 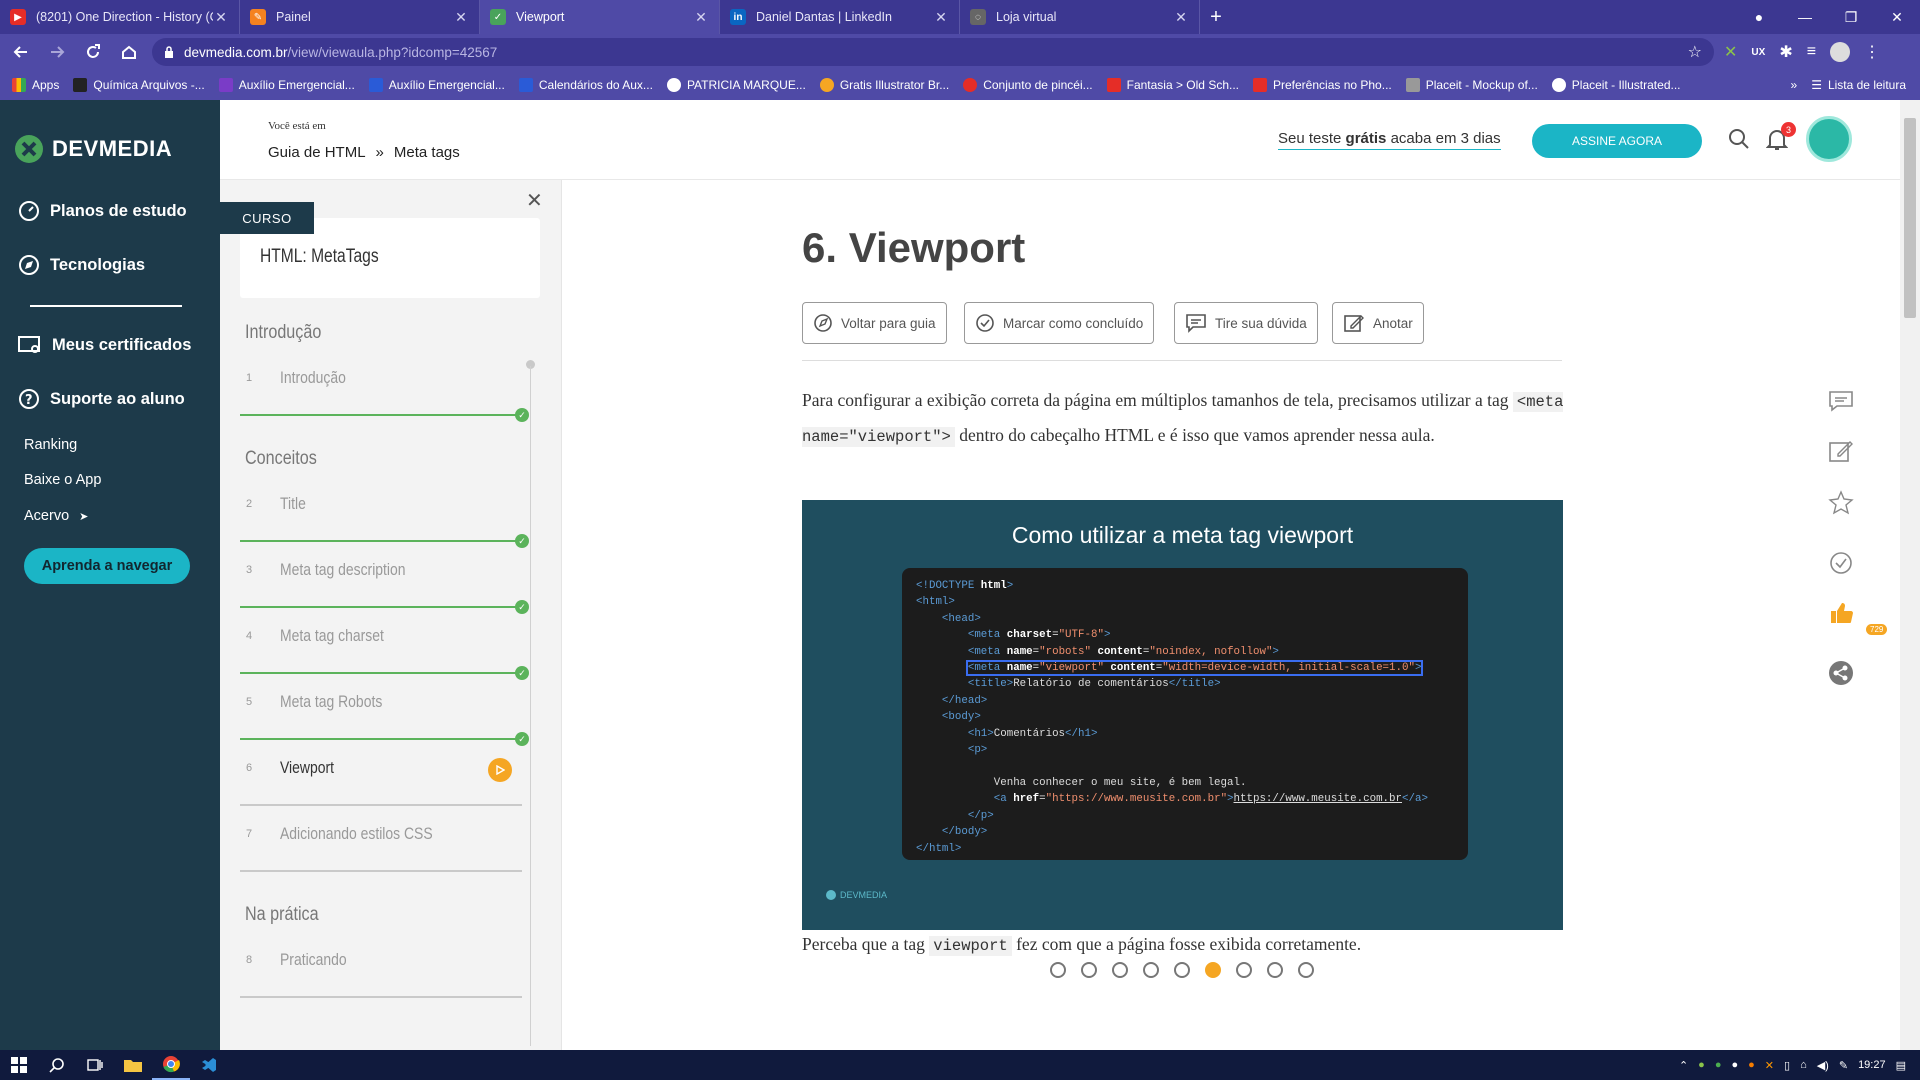 What do you see at coordinates (1787, 1065) in the screenshot?
I see `battery-icon: ▯` at bounding box center [1787, 1065].